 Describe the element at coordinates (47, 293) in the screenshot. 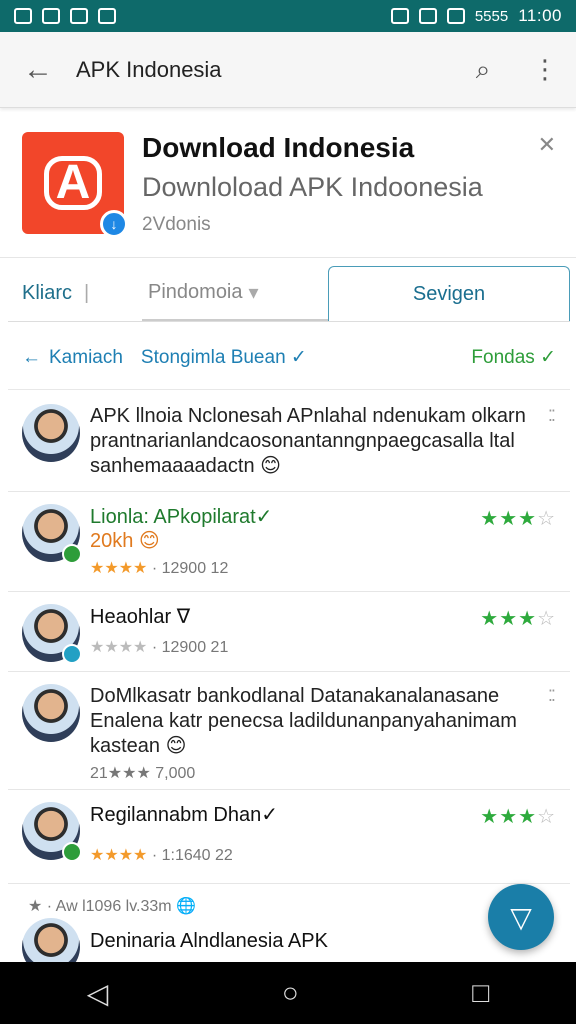

I see `tab-kliarc-label: Kliarc` at that location.